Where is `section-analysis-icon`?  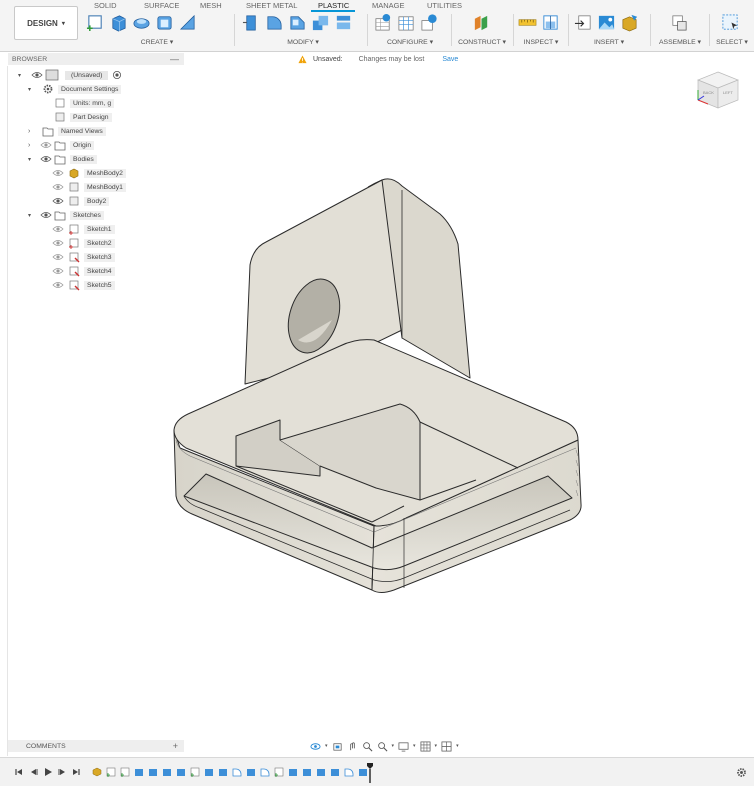
section-analysis-icon is located at coordinates (550, 22).